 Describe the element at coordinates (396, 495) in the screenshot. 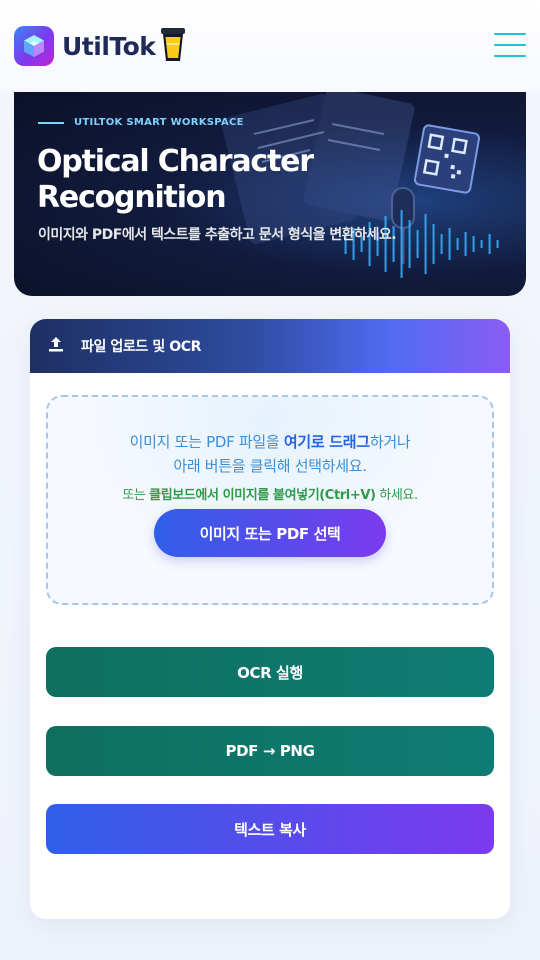

I see `clipboard-hint-suffix: 하세요.` at that location.